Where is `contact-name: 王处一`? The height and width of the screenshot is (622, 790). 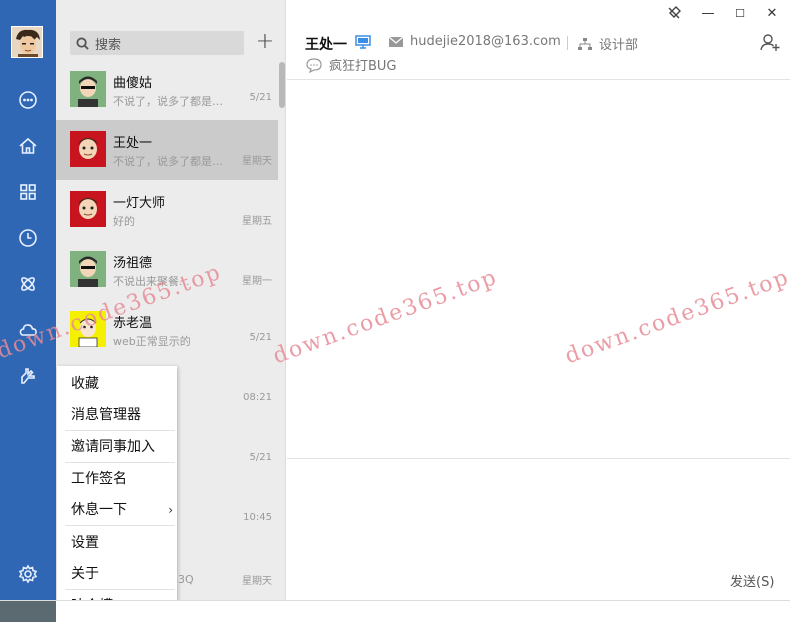 contact-name: 王处一 is located at coordinates (133, 143).